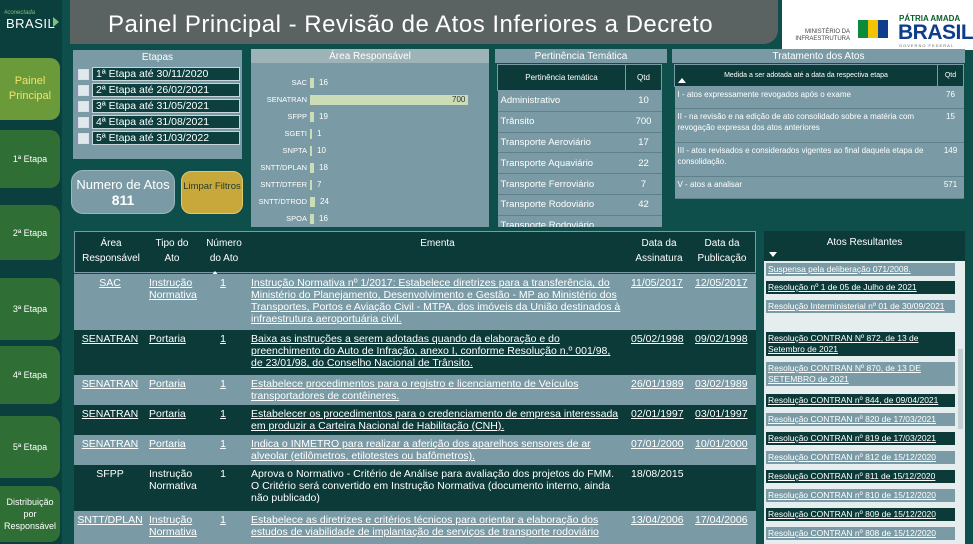 The image size is (973, 544). I want to click on cell-assinatura: 07/01/2000, so click(661, 444).